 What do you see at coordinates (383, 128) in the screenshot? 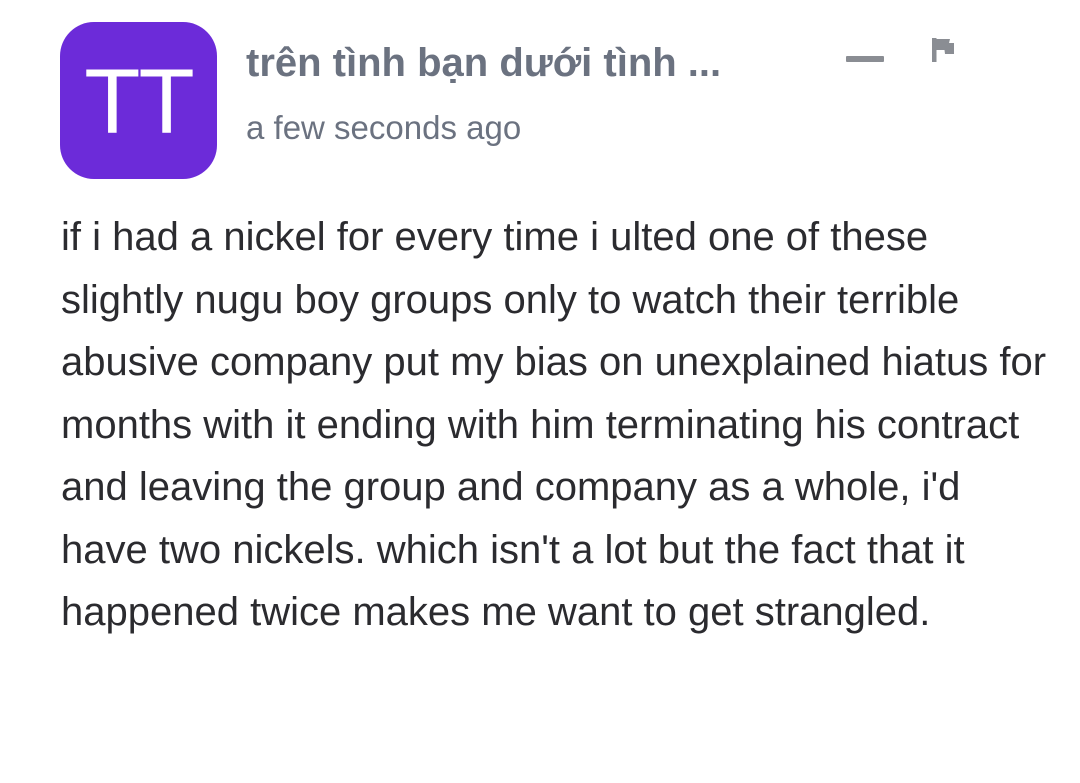
I see `comment-timestamp: a few seconds ago` at bounding box center [383, 128].